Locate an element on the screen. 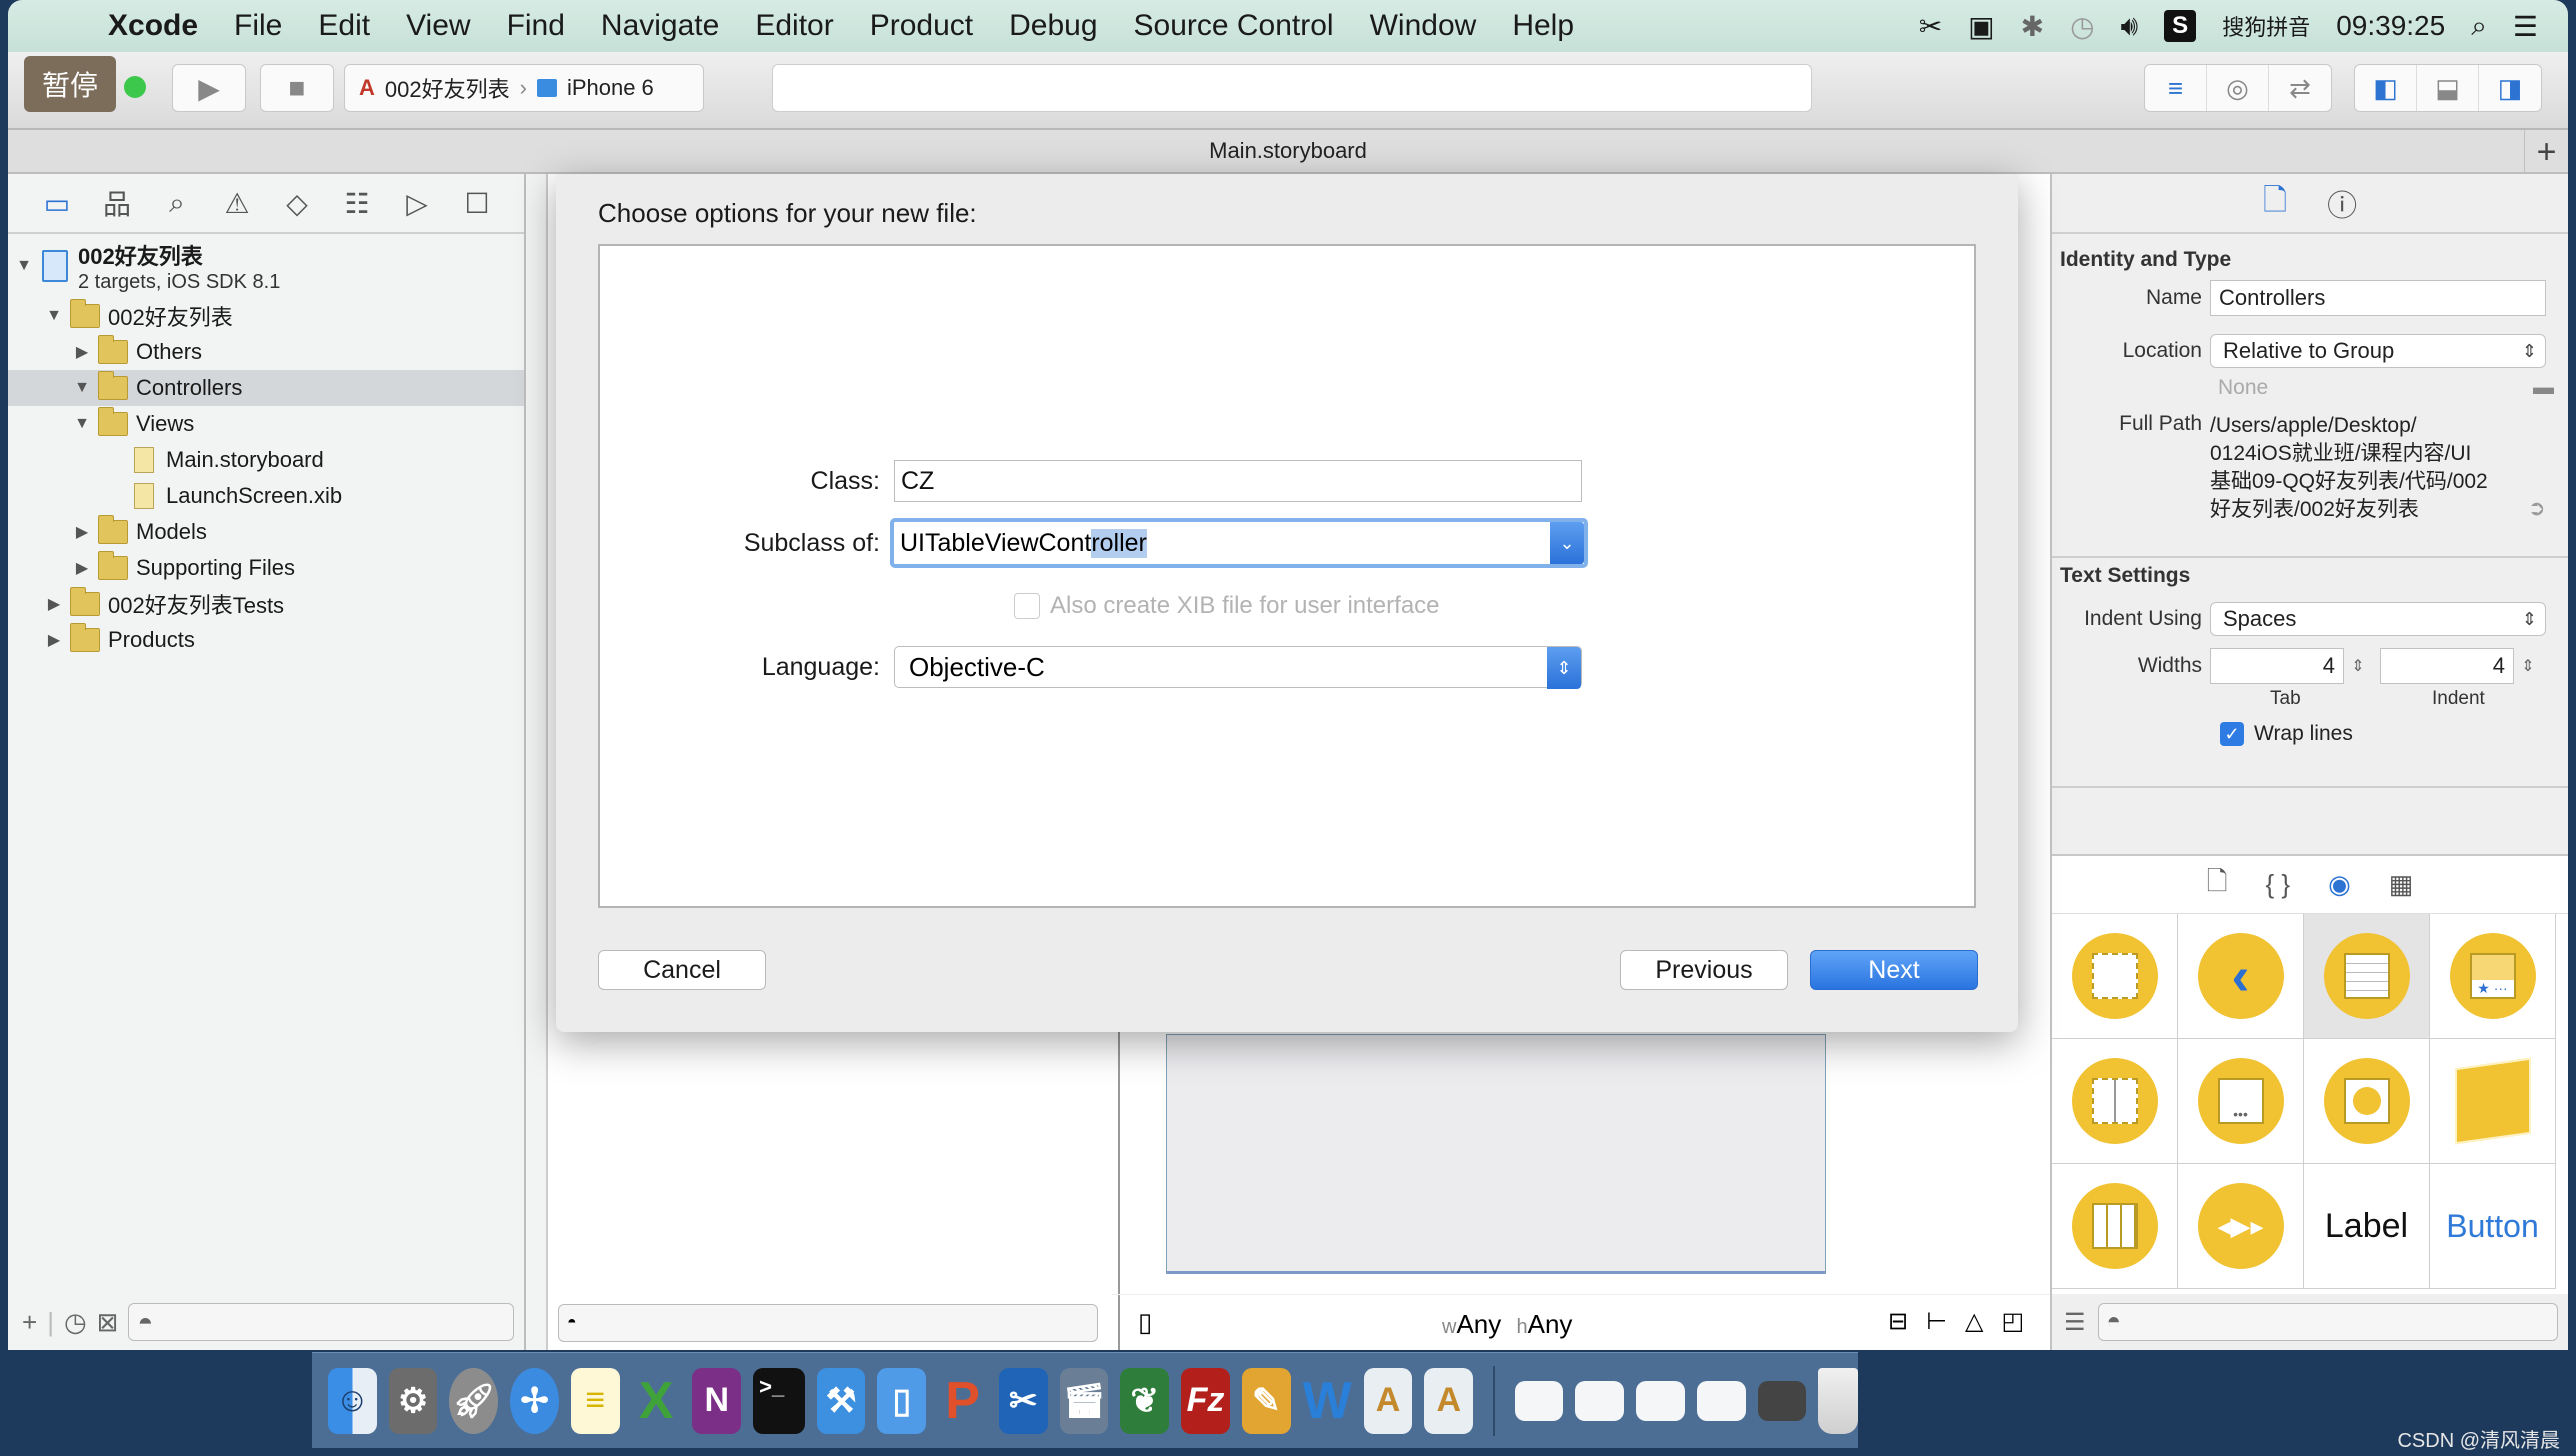 Image resolution: width=2576 pixels, height=1456 pixels. storyboard-scene is located at coordinates (1496, 1154).